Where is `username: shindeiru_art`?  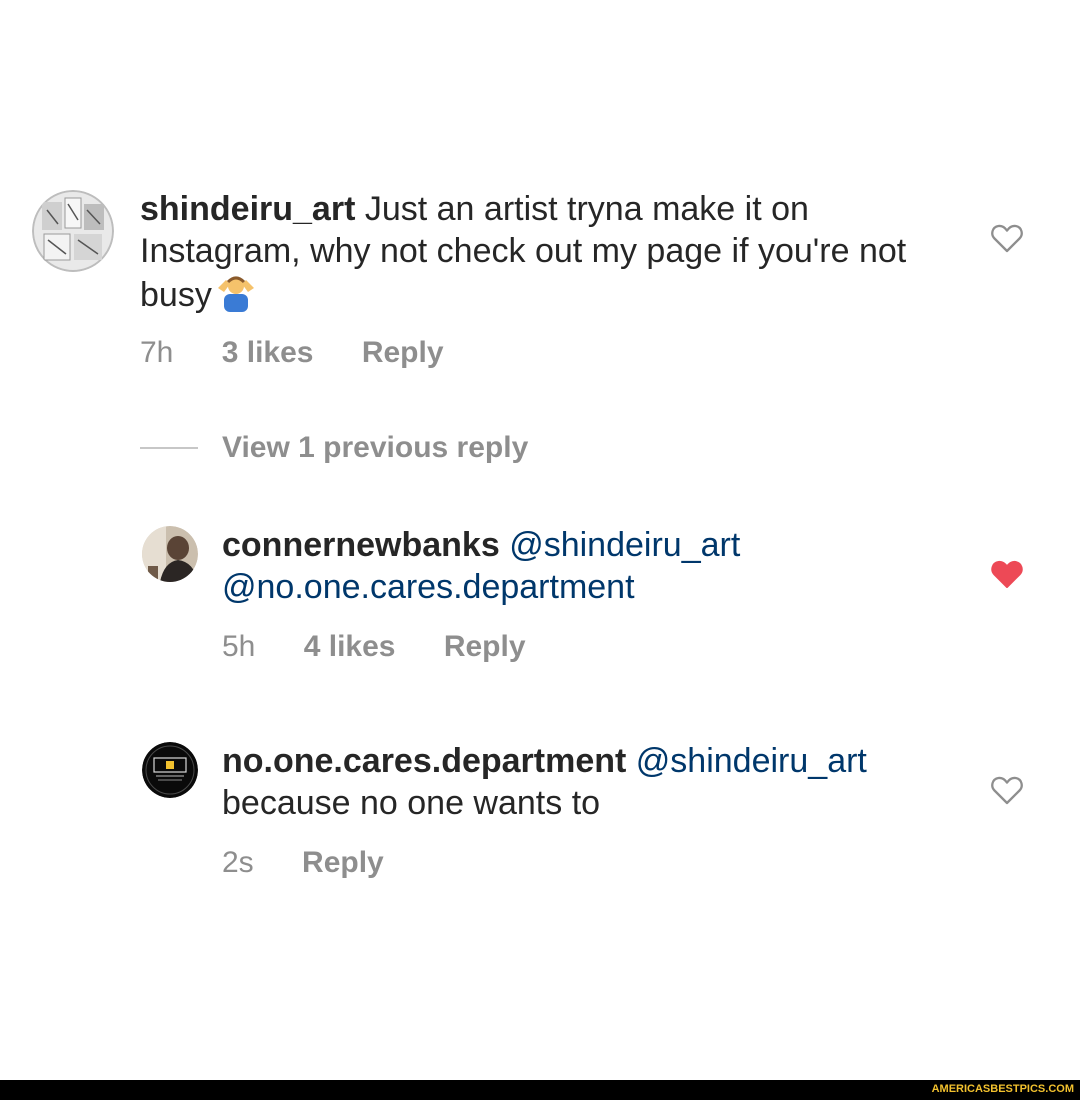 username: shindeiru_art is located at coordinates (247, 209).